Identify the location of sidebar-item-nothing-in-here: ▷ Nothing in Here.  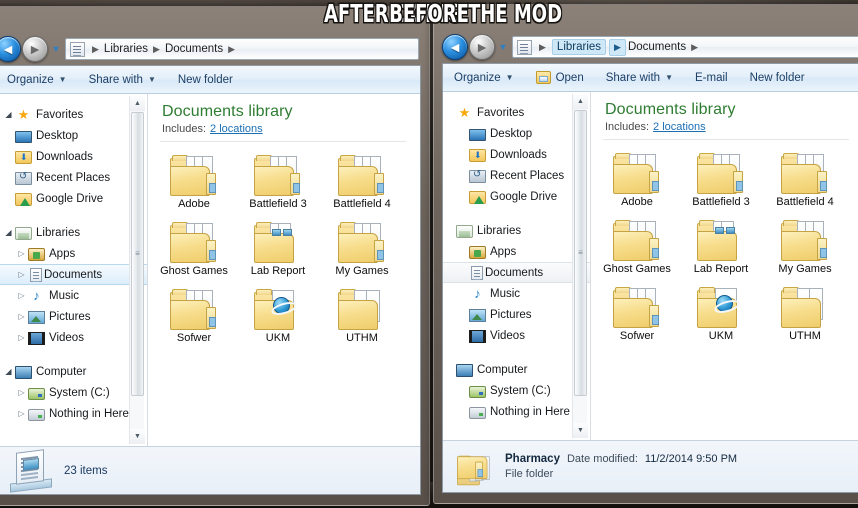
(73, 413).